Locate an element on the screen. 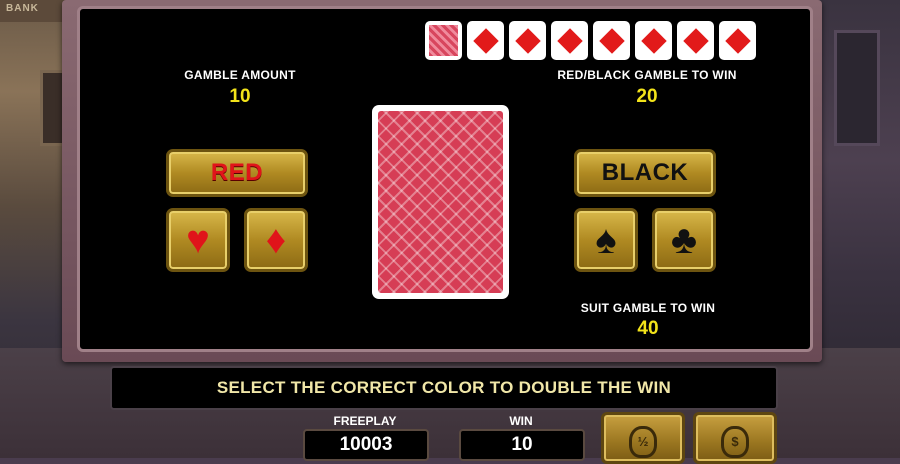 The height and width of the screenshot is (464, 900). red-black-win-value: 20 is located at coordinates (647, 96).